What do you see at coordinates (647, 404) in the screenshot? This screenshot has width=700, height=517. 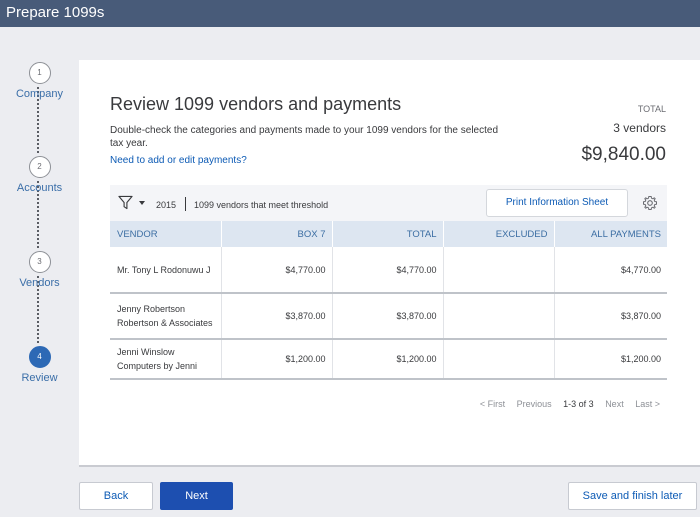 I see `pagination-last: Last >` at bounding box center [647, 404].